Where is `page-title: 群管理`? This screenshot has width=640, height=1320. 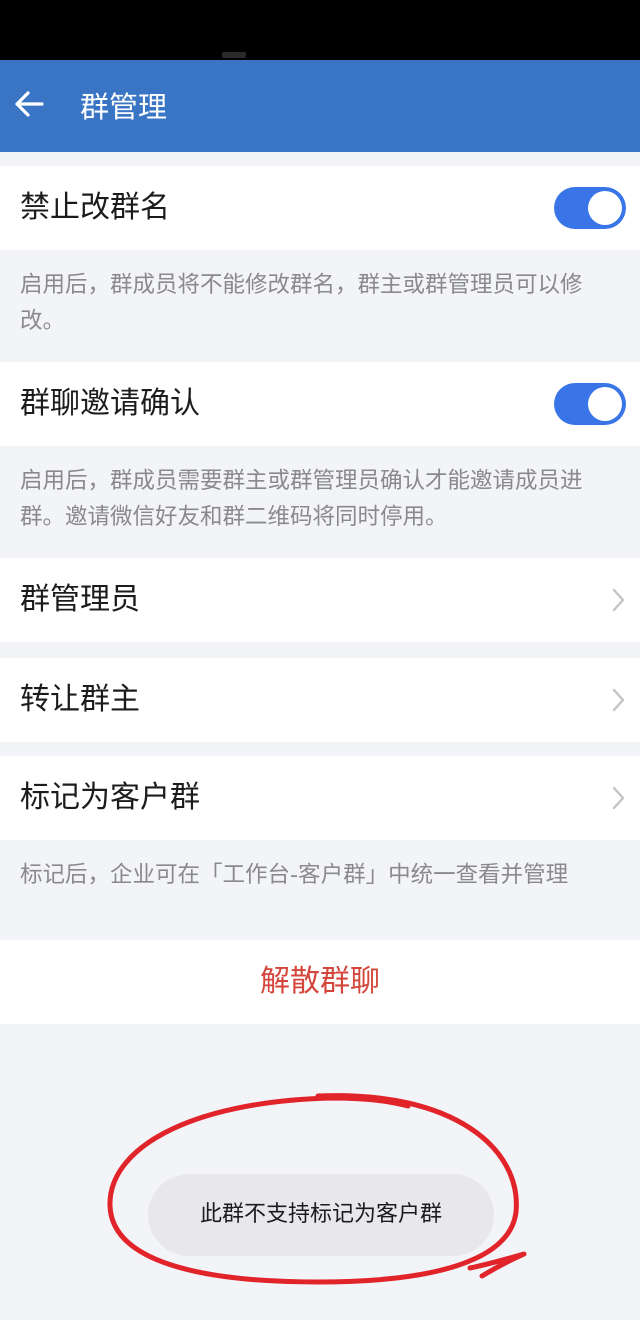 page-title: 群管理 is located at coordinates (124, 107).